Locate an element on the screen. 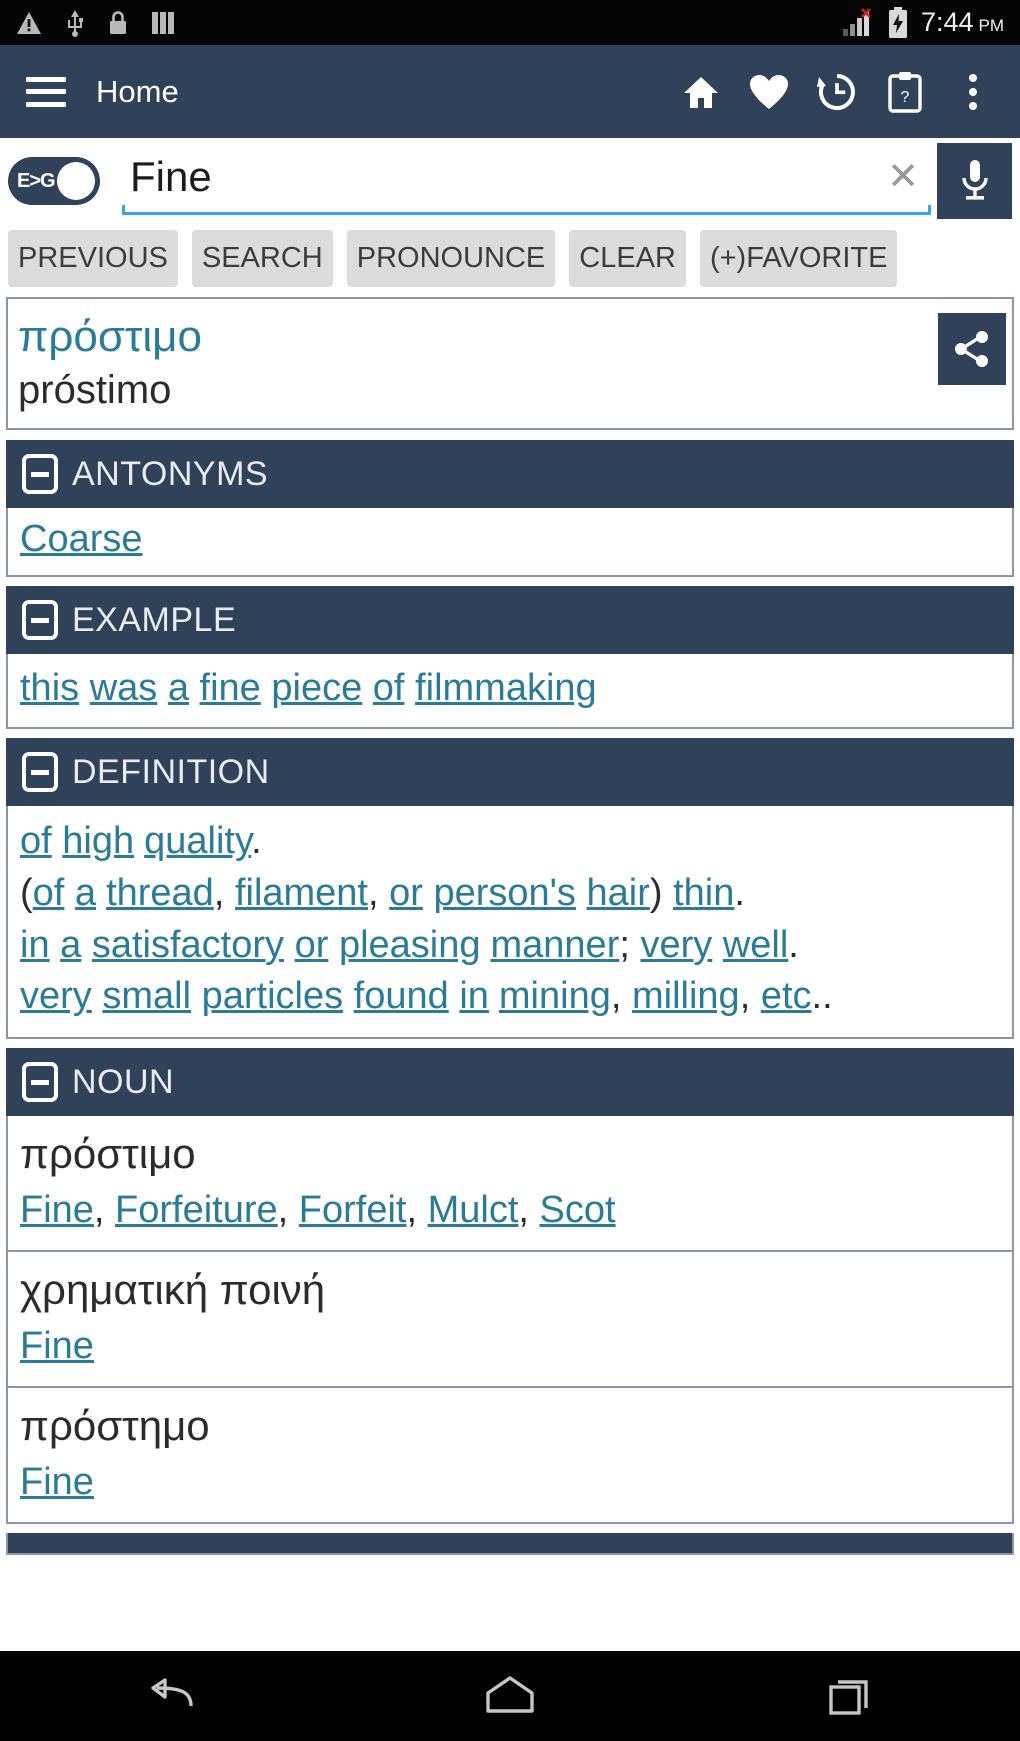 This screenshot has height=1741, width=1020. definition-word: particles is located at coordinates (273, 996).